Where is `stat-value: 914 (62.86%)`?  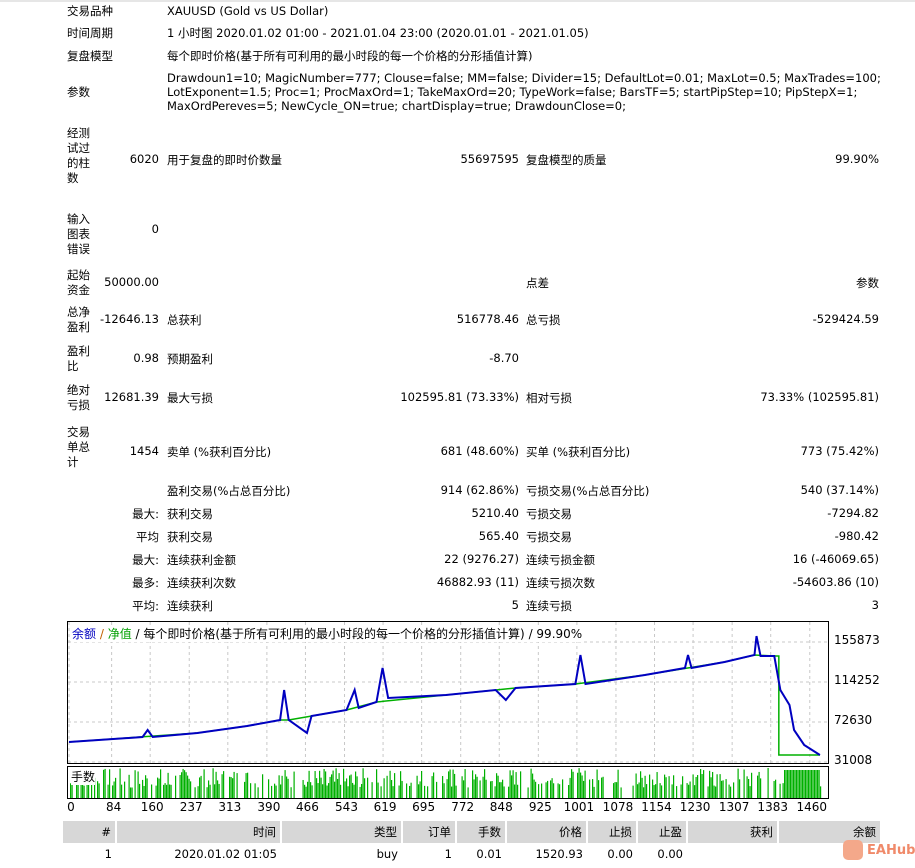 stat-value: 914 (62.86%) is located at coordinates (479, 490).